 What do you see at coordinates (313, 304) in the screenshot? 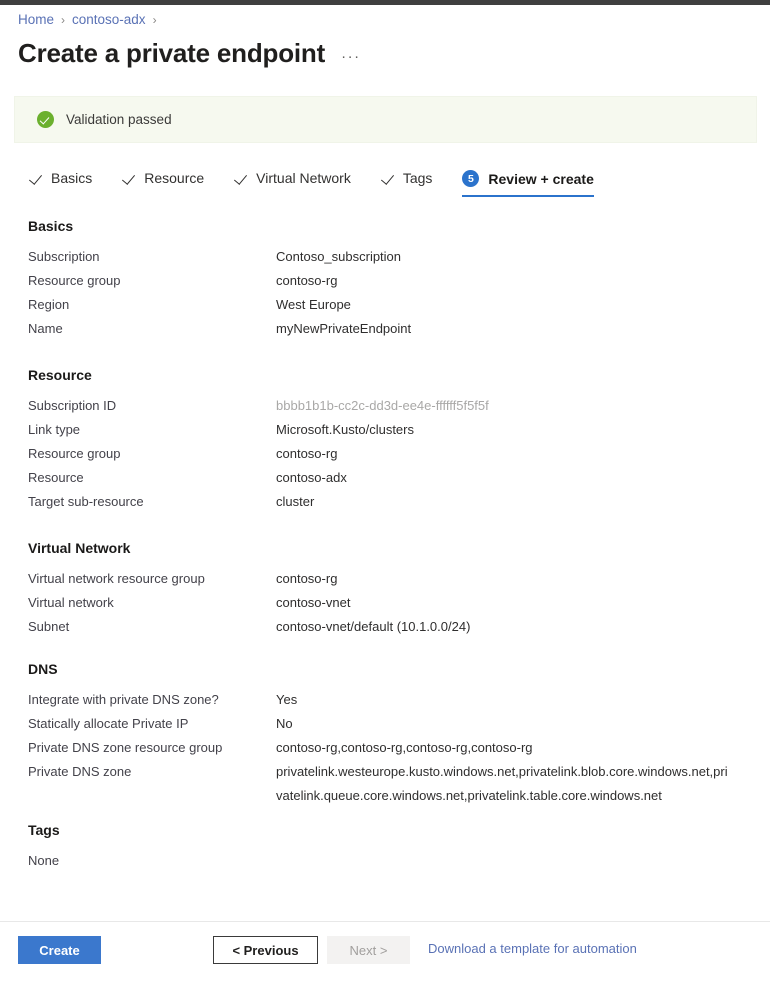
I see `row-value: West Europe` at bounding box center [313, 304].